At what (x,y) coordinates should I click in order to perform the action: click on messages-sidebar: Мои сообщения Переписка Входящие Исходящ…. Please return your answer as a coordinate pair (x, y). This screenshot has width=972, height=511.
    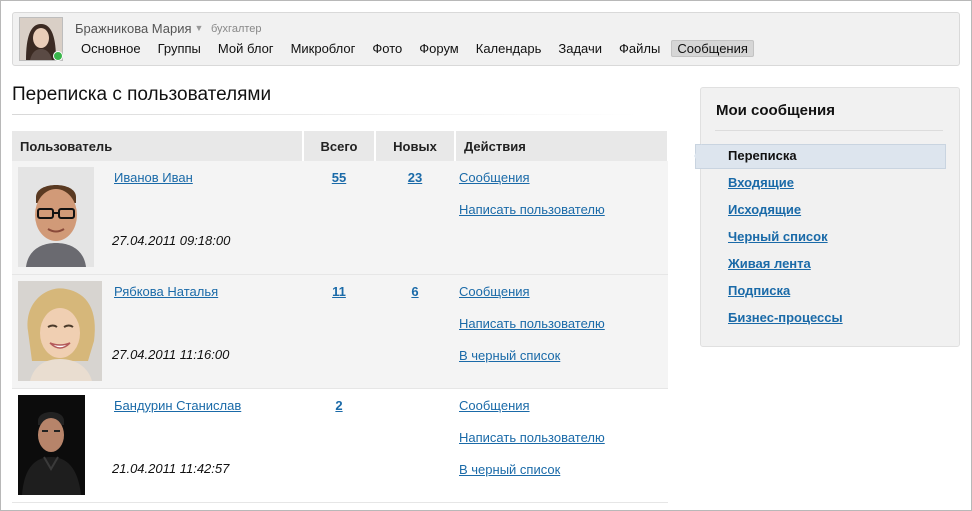
    Looking at the image, I should click on (827, 217).